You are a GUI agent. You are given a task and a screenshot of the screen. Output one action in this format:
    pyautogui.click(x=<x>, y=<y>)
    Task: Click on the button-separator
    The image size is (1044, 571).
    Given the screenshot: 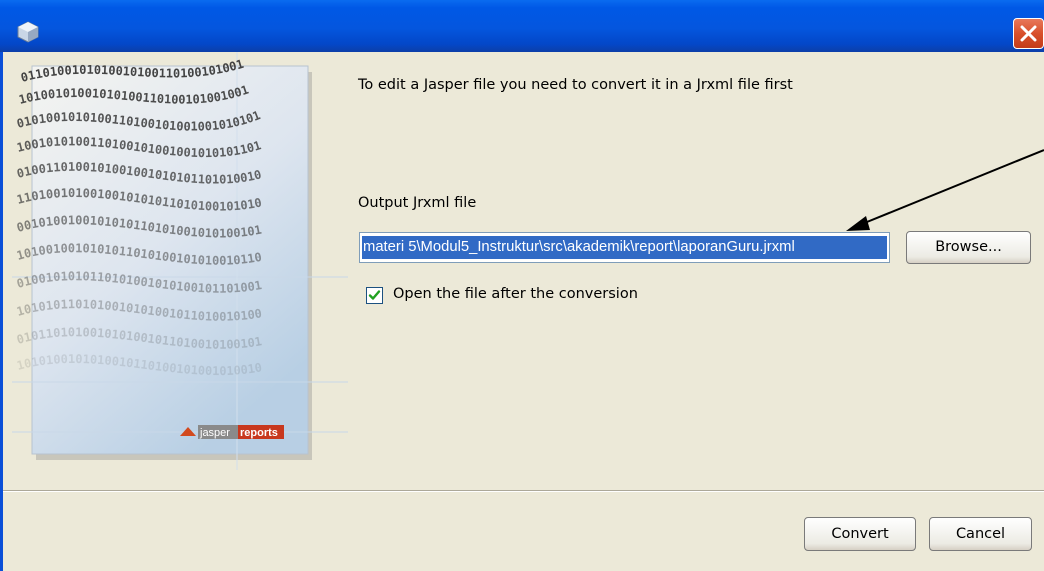 What is the action you would take?
    pyautogui.click(x=523, y=491)
    